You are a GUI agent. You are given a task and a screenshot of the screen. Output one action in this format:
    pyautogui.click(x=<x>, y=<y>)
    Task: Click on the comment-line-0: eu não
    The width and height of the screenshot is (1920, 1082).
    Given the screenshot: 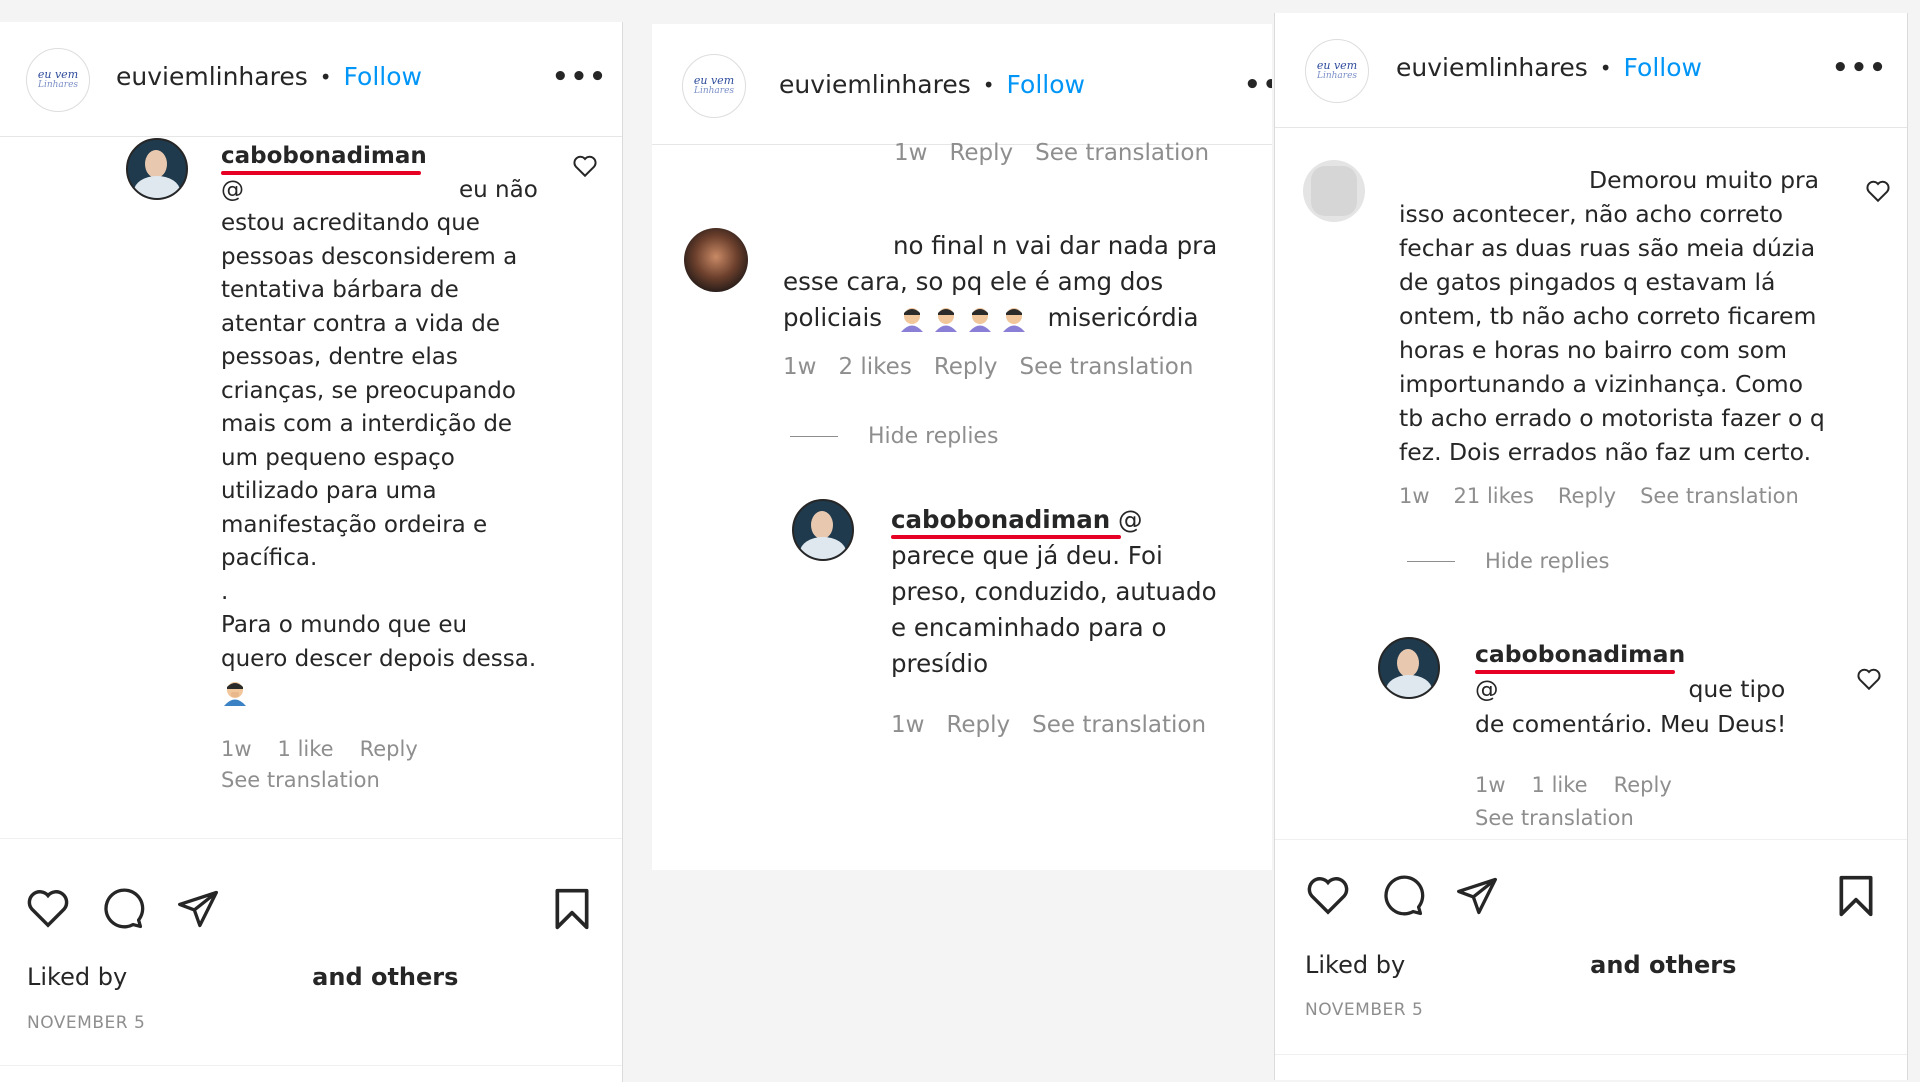 What is the action you would take?
    pyautogui.click(x=498, y=189)
    